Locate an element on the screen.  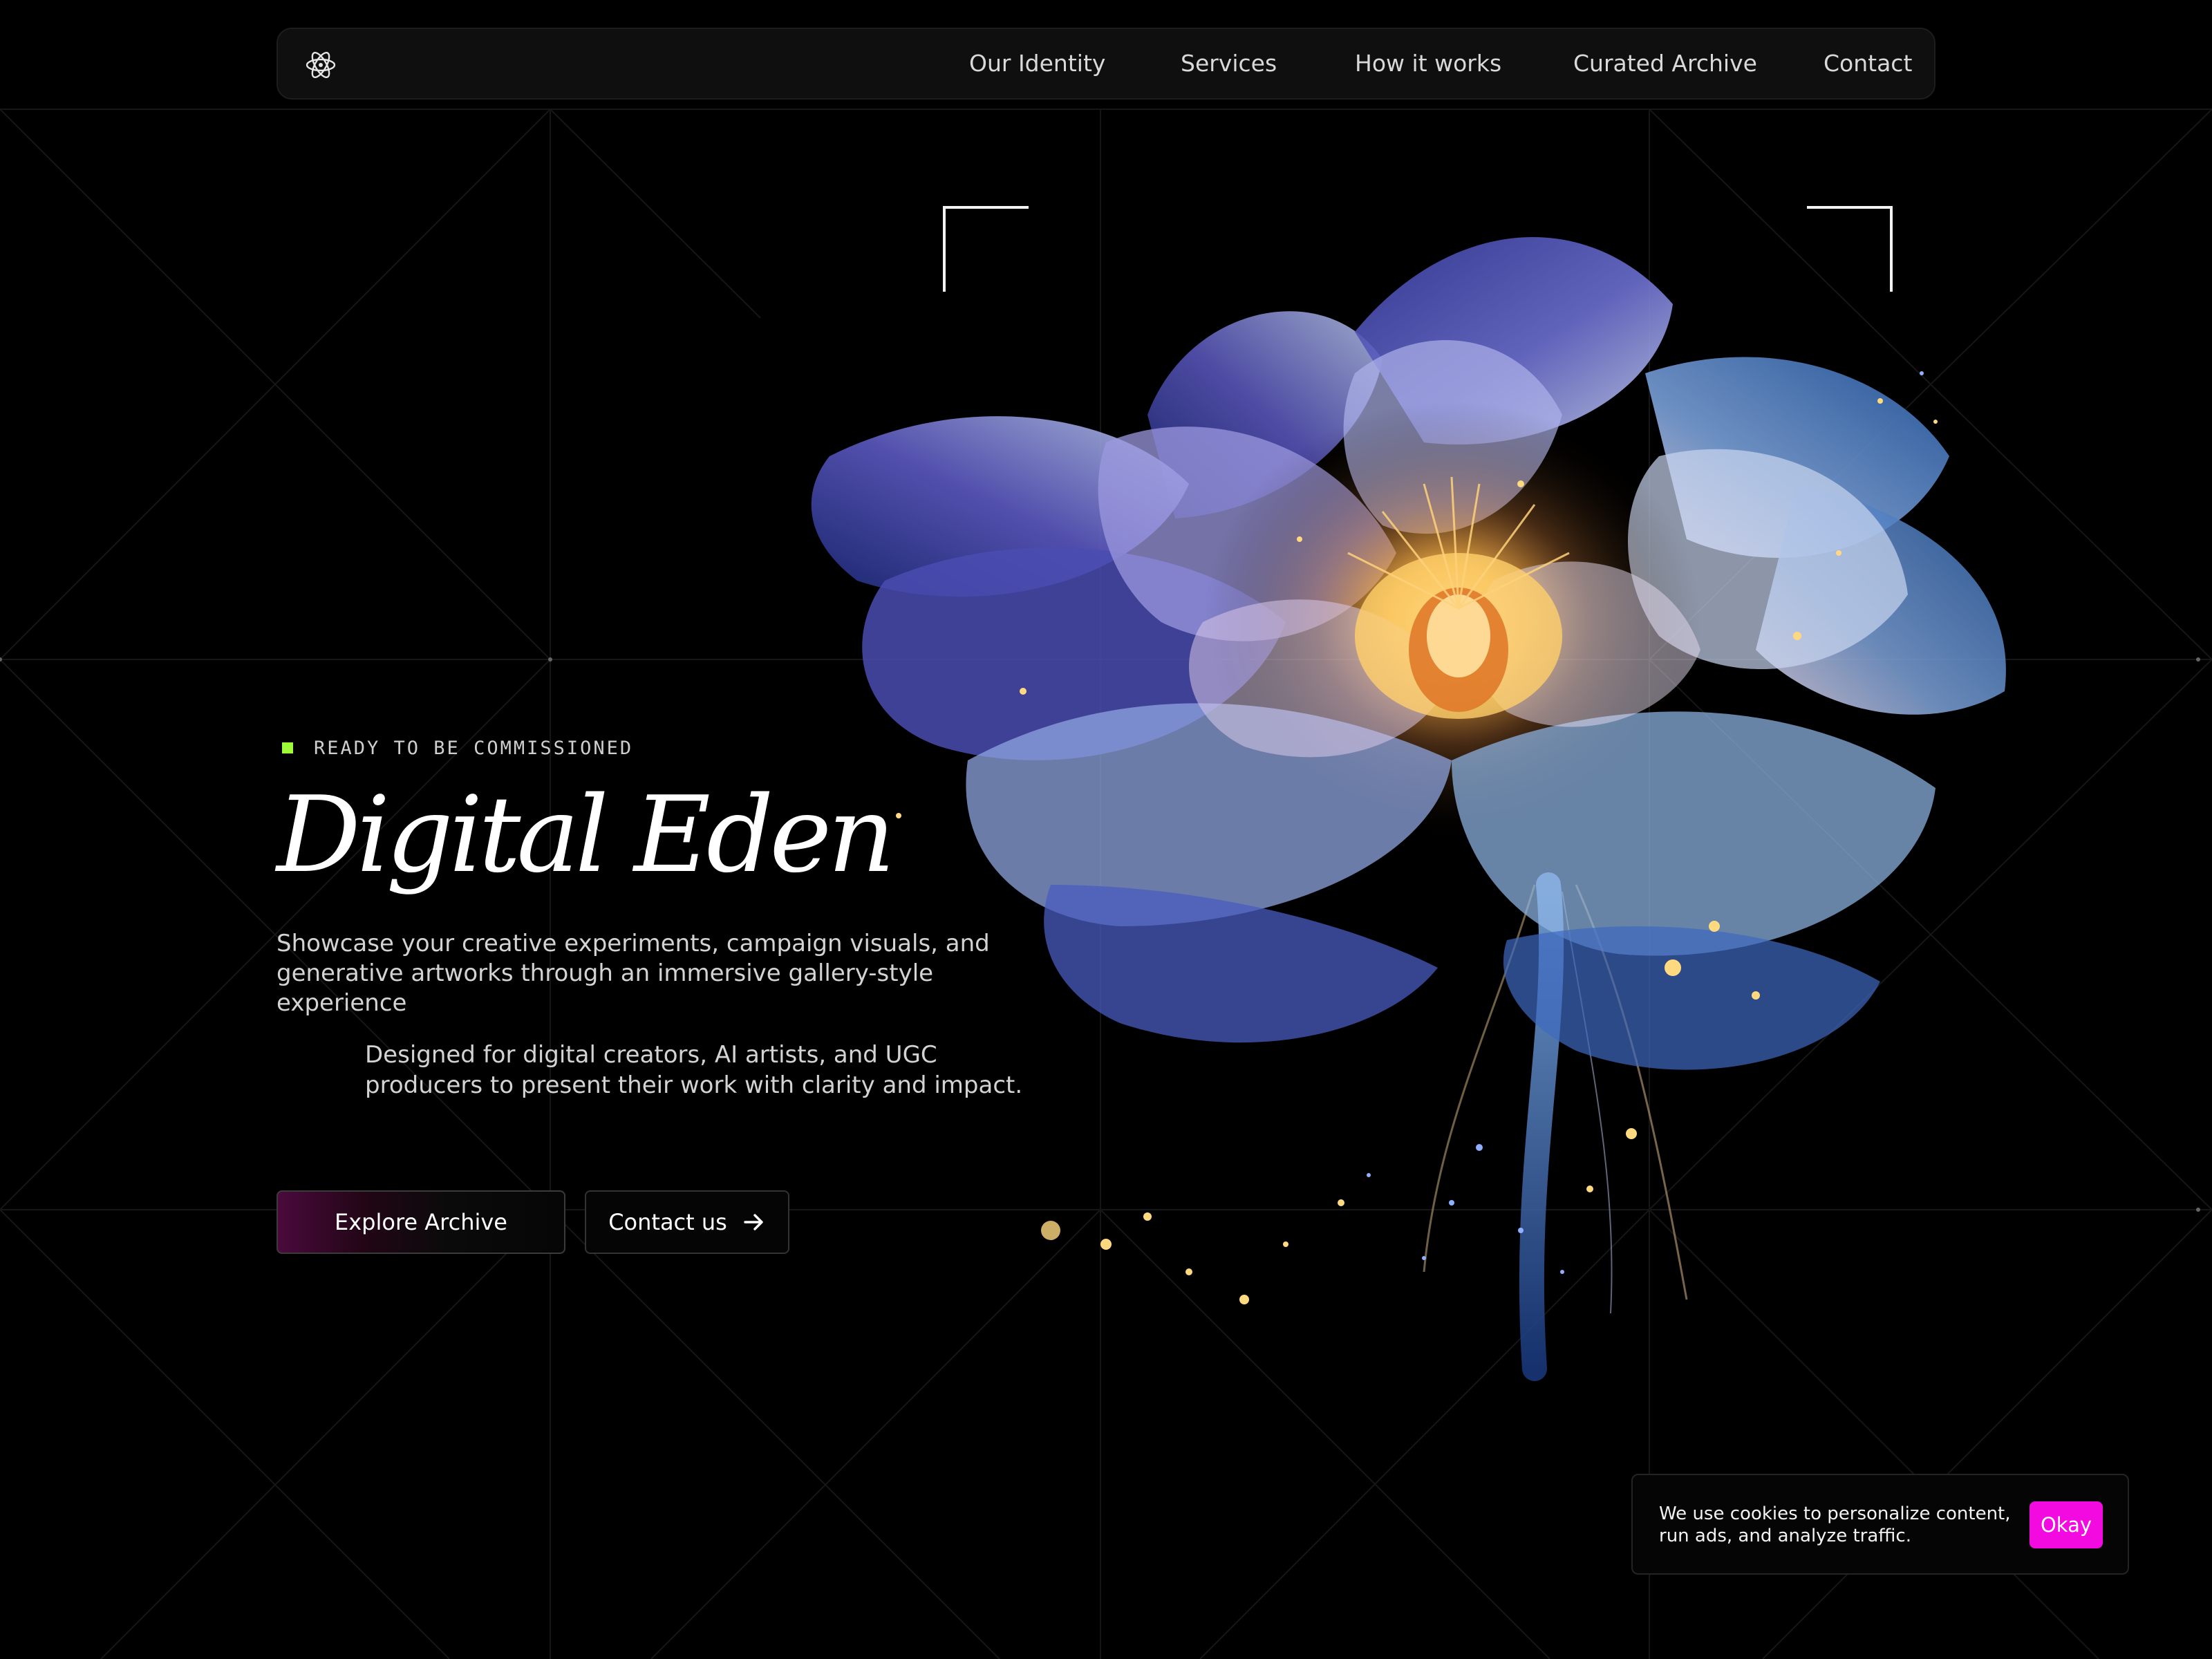
arrow-right-icon is located at coordinates (753, 1222).